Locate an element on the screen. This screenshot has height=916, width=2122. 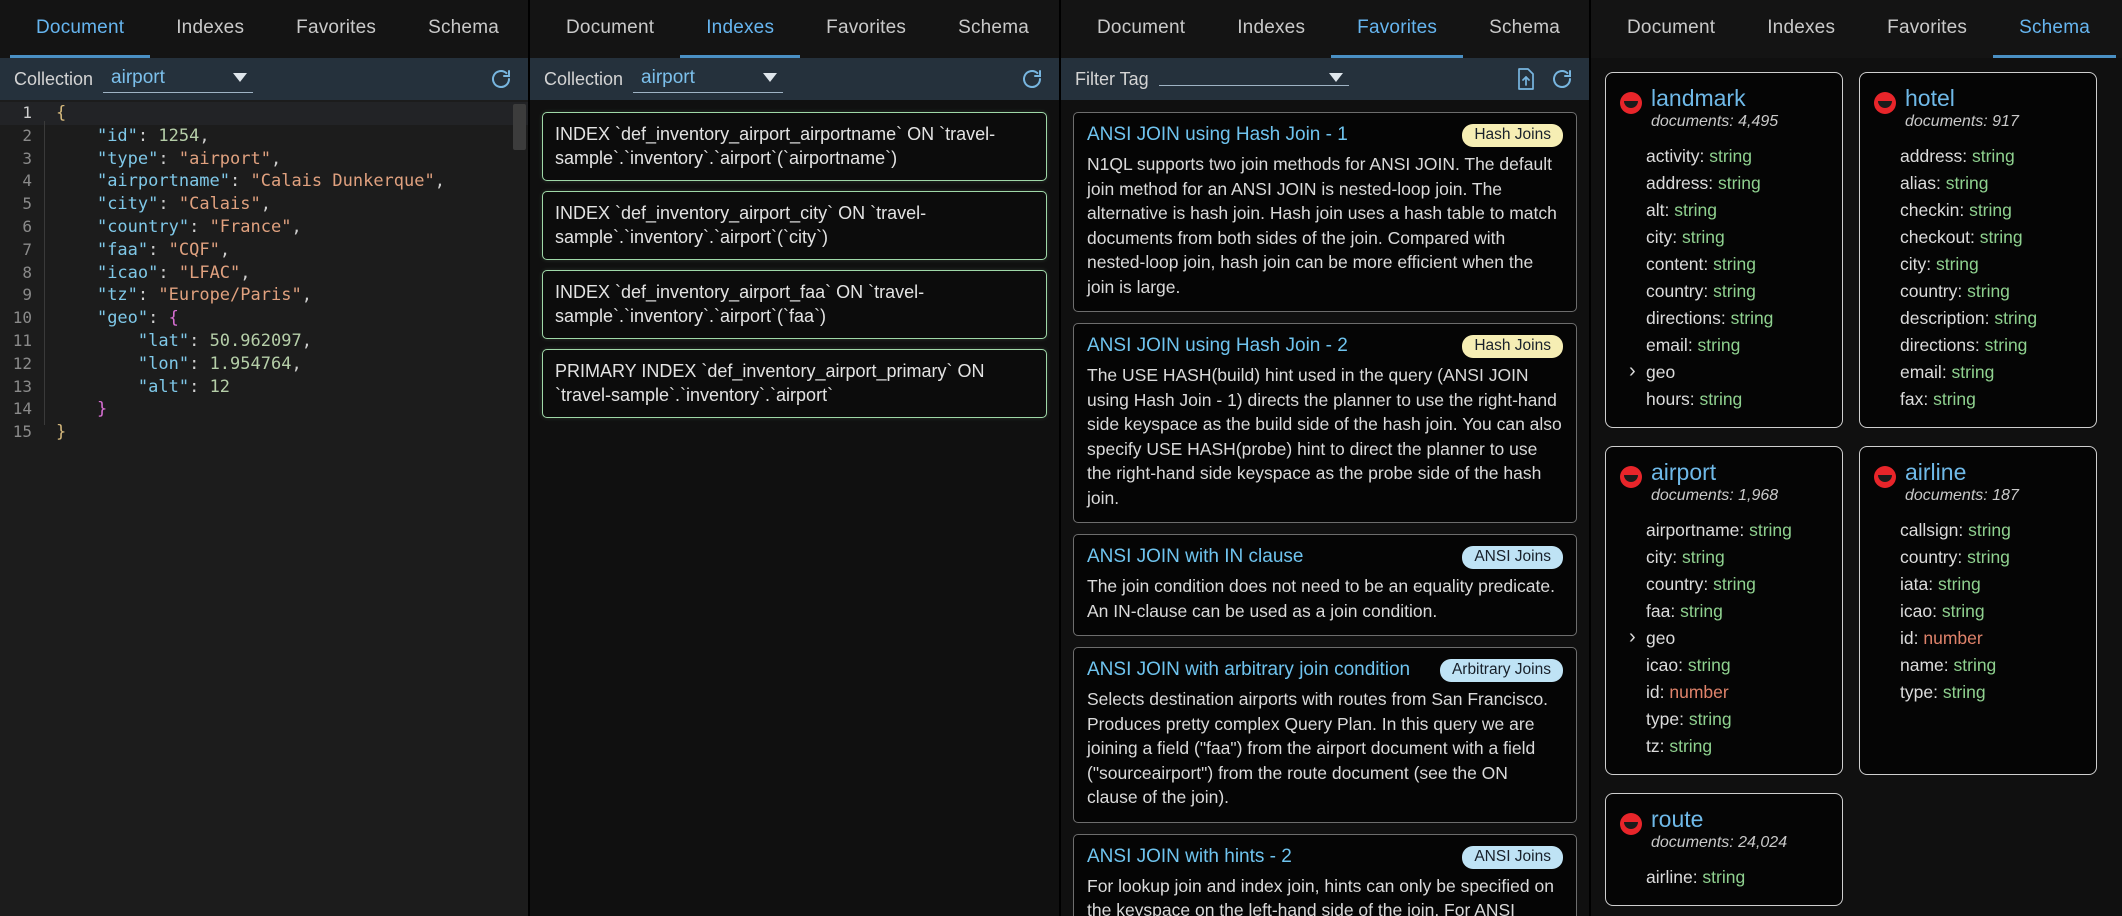
code-line: 7 "faa": "CQF", is located at coordinates (264, 250).